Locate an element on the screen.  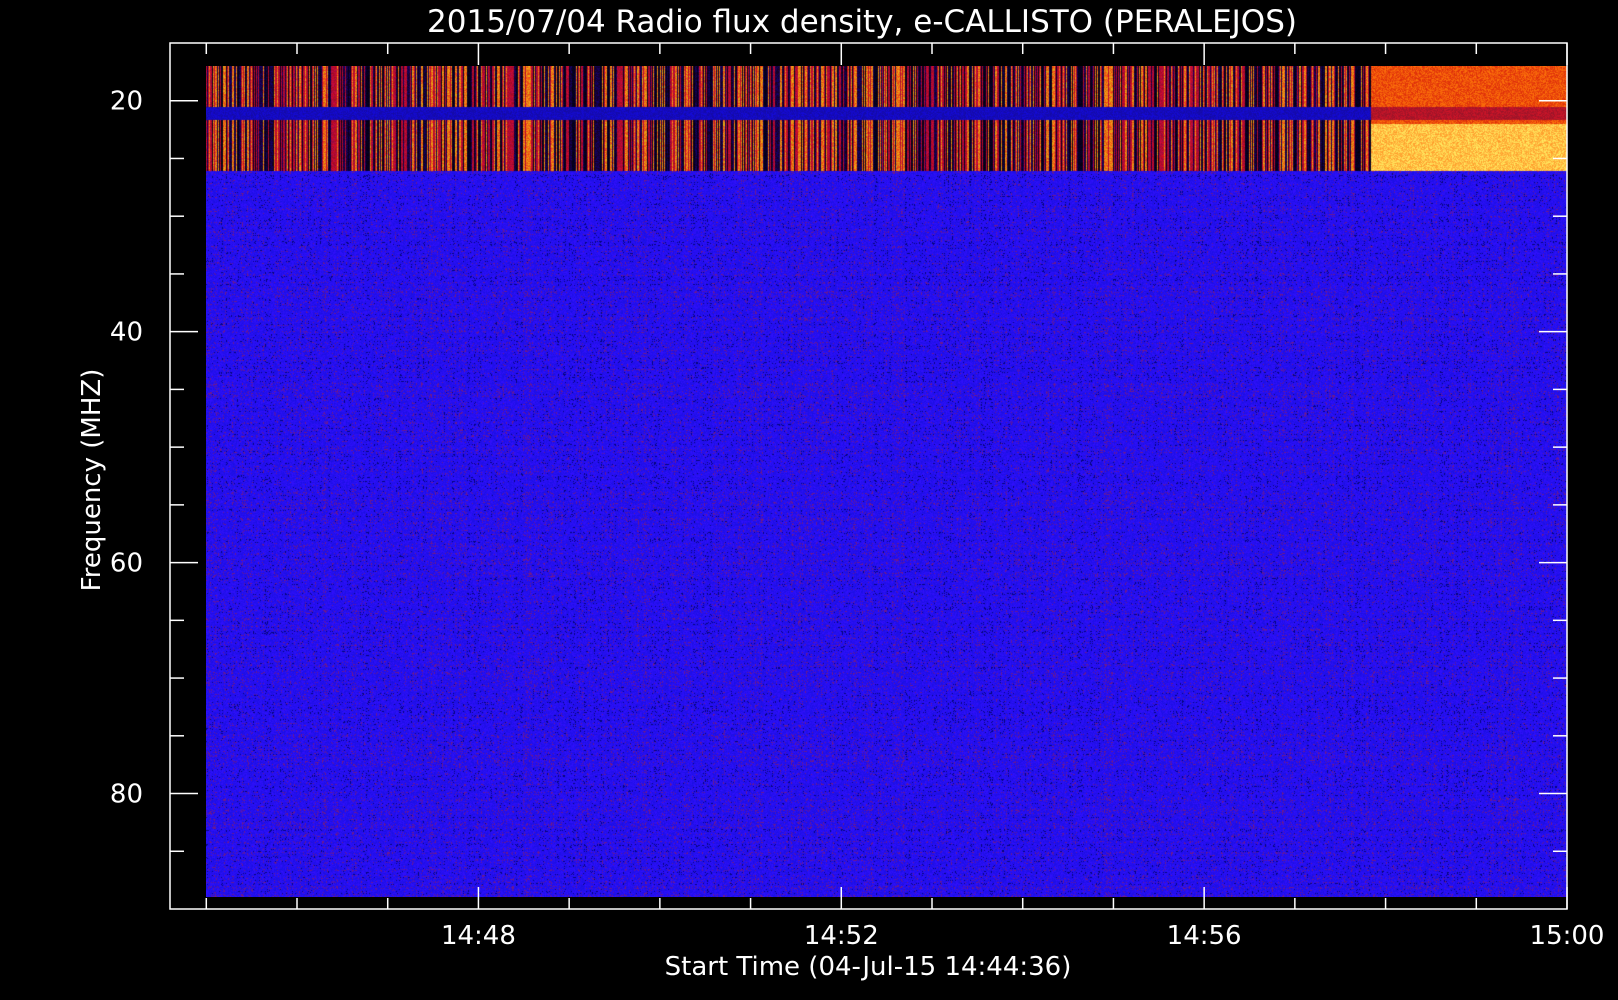
x-axis-label: Start Time (04-Jul-15 14:44:36) is located at coordinates (868, 967).